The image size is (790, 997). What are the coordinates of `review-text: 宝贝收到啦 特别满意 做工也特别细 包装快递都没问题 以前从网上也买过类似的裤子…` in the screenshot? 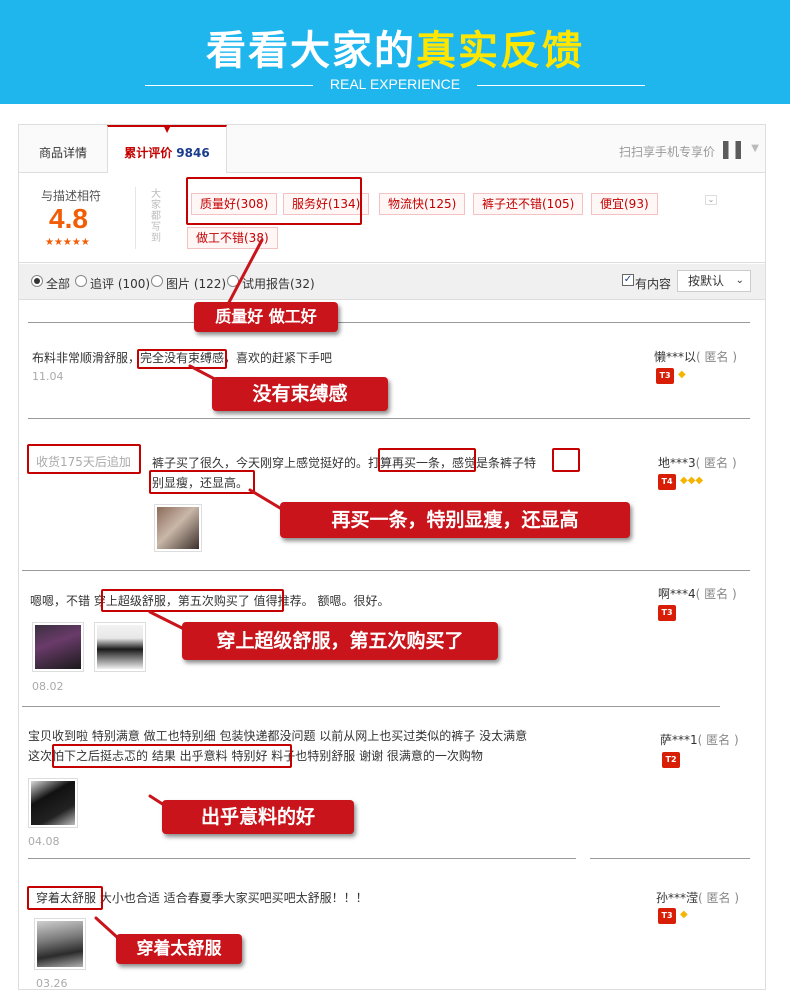 It's located at (278, 736).